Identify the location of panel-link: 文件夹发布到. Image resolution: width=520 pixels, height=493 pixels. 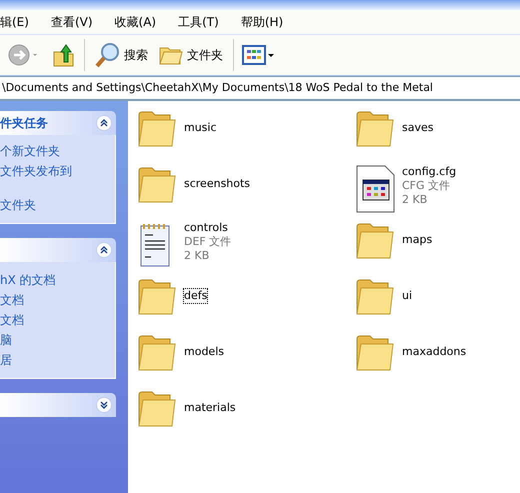
(57, 171).